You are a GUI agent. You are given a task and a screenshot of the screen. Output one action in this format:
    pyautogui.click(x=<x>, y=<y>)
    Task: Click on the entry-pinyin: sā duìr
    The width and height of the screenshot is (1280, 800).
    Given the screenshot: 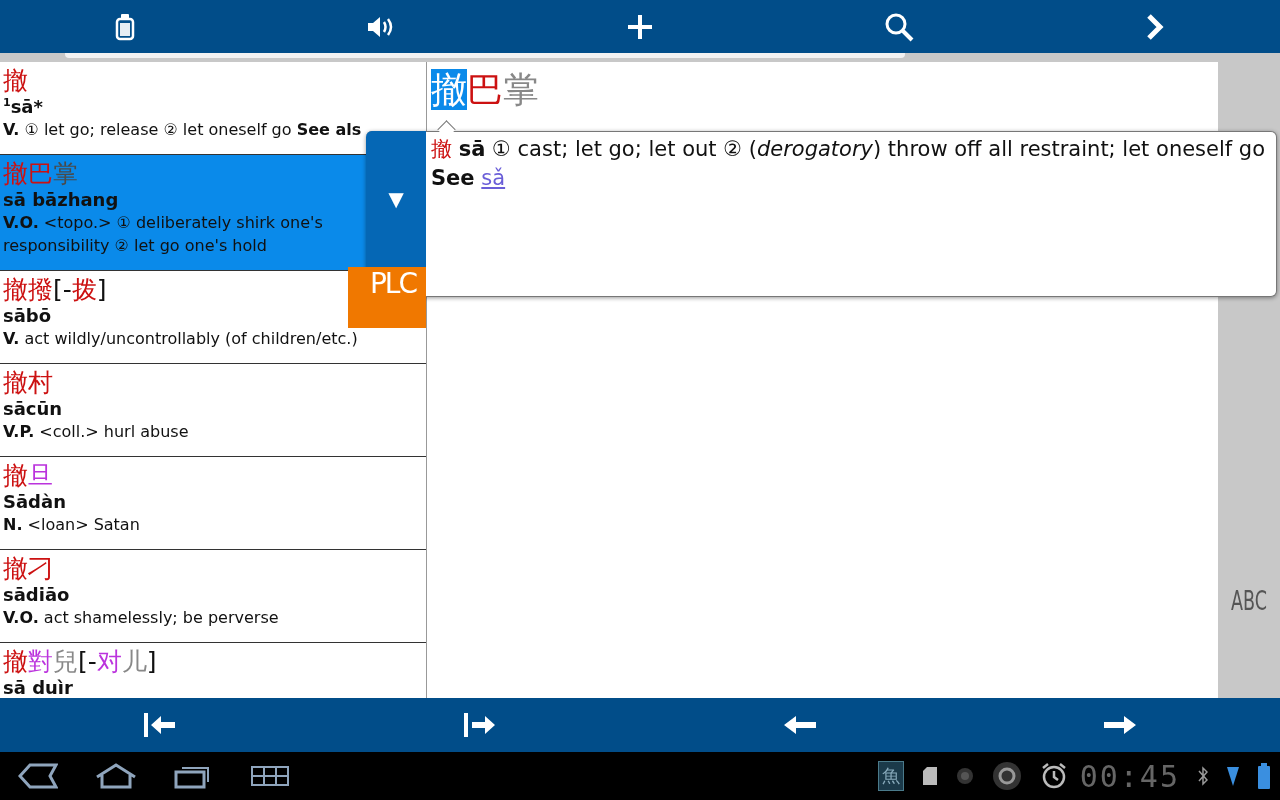 What is the action you would take?
    pyautogui.click(x=38, y=687)
    